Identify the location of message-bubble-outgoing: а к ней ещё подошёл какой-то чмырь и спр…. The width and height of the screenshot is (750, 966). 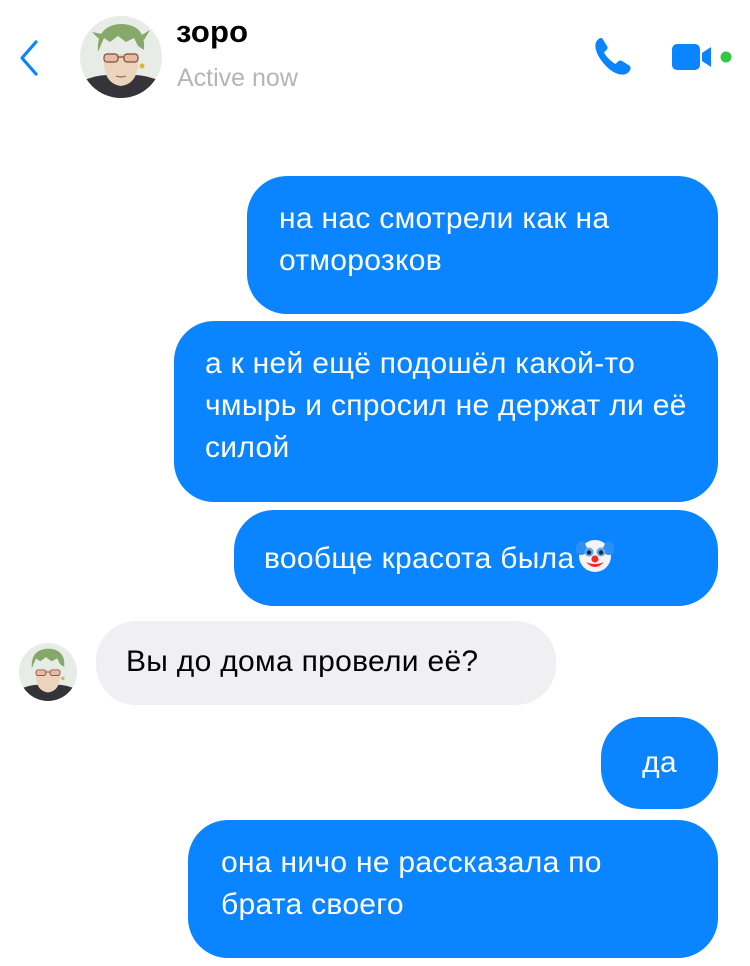
(446, 411).